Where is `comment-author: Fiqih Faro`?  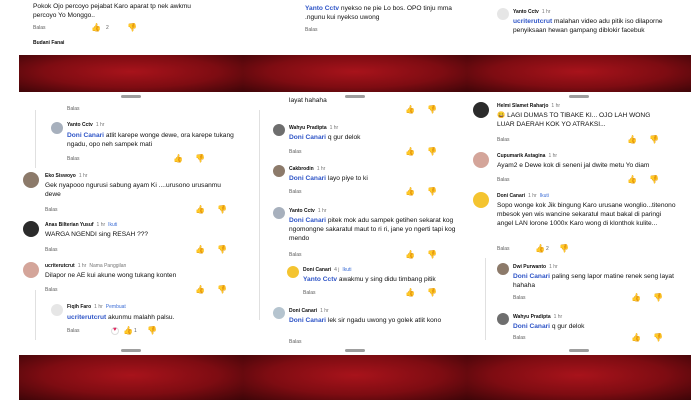 comment-author: Fiqih Faro is located at coordinates (79, 307).